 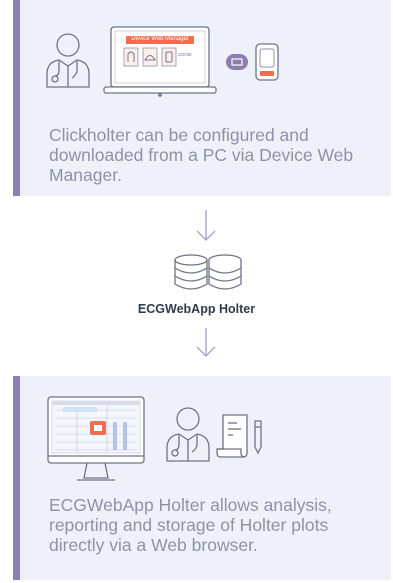 I want to click on desktop-monitor-icon, so click(x=96, y=439).